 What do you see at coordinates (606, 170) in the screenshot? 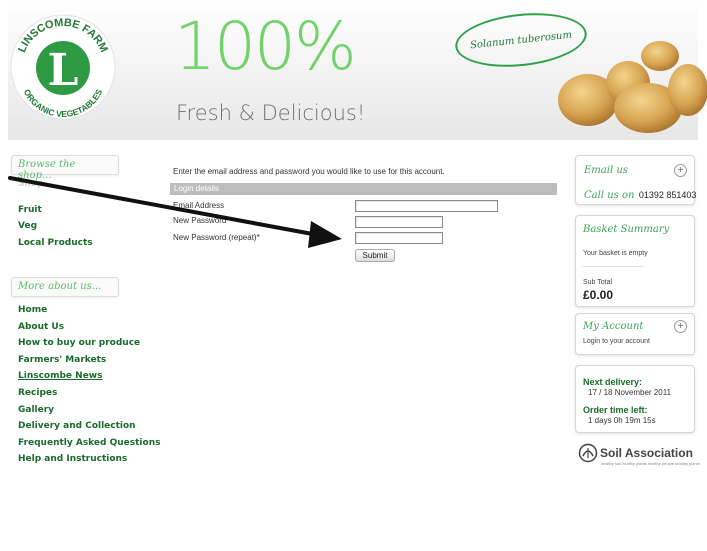
I see `email-us-link: Email us` at bounding box center [606, 170].